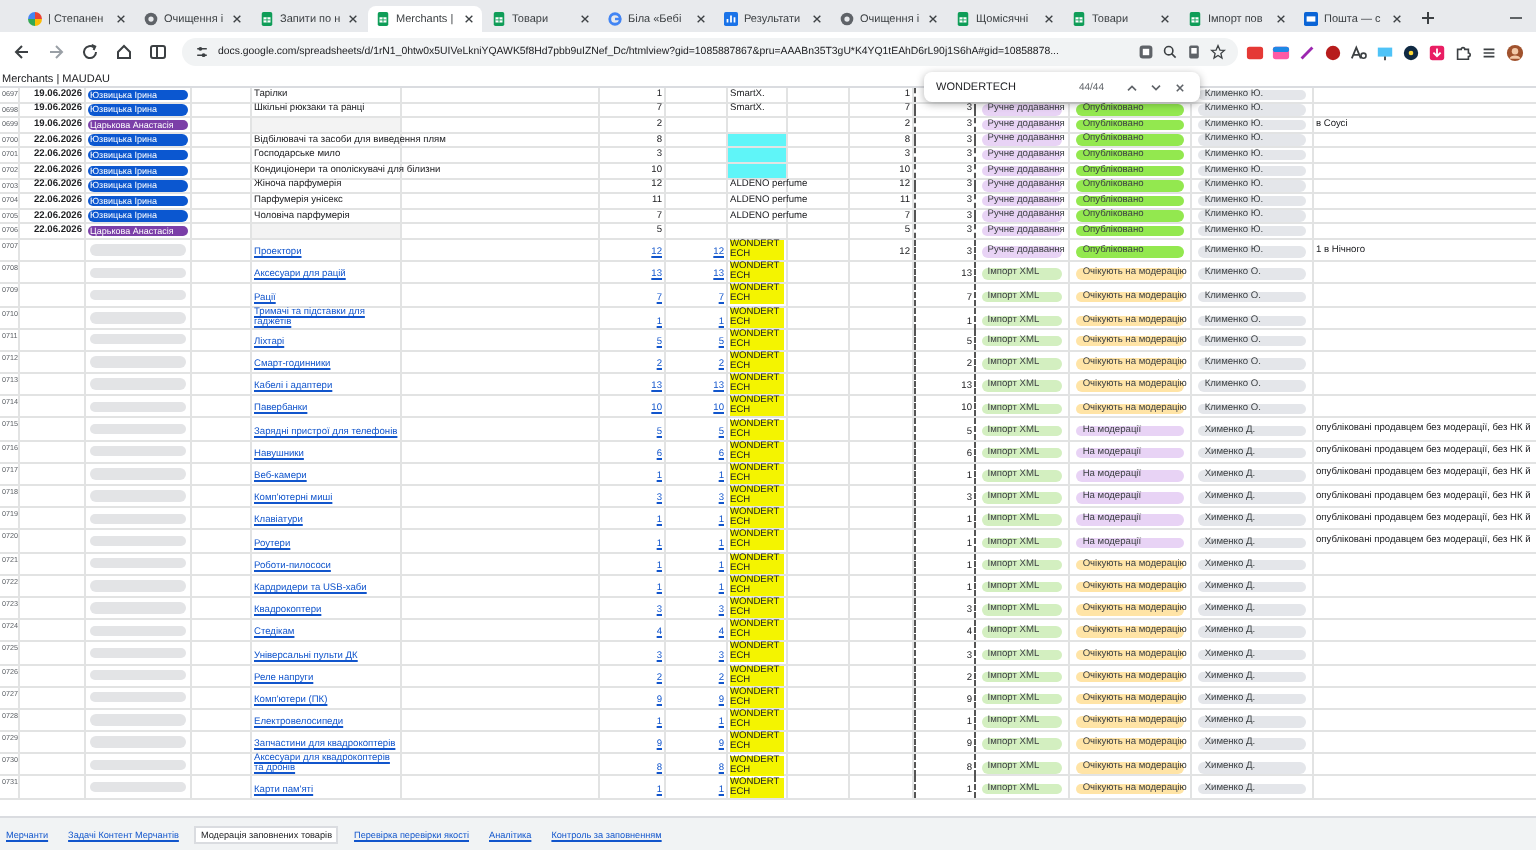 The width and height of the screenshot is (1536, 850). I want to click on new-tab-icon, so click(1428, 18).